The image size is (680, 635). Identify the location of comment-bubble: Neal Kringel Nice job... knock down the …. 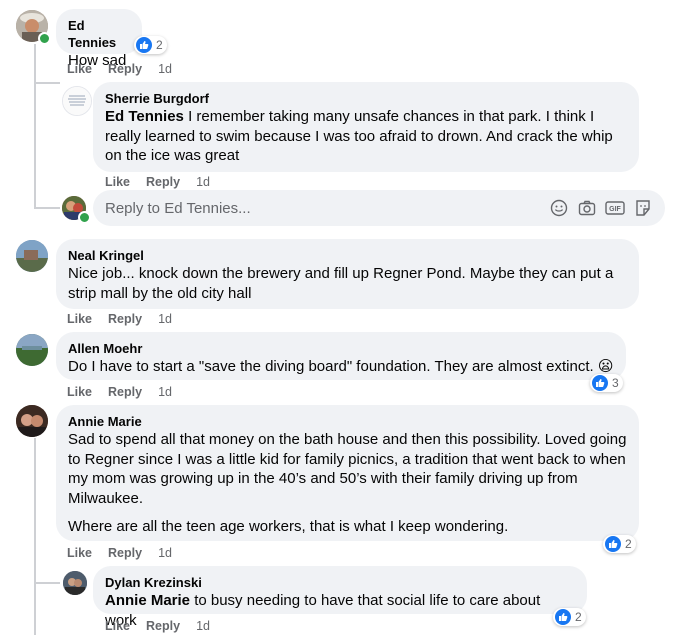
(347, 274).